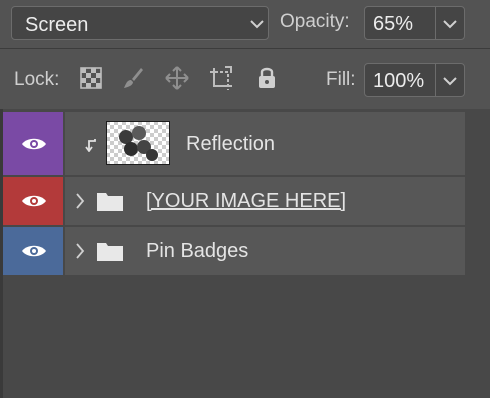 Image resolution: width=490 pixels, height=398 pixels. What do you see at coordinates (267, 78) in the screenshot?
I see `lock-all-icon` at bounding box center [267, 78].